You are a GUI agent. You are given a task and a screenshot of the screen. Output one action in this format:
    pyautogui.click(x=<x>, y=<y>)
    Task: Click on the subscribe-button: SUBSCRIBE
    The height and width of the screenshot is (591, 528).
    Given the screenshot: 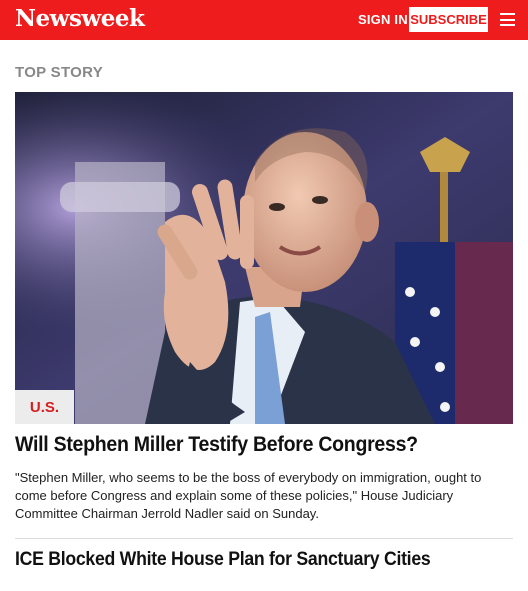 What is the action you would take?
    pyautogui.click(x=448, y=19)
    